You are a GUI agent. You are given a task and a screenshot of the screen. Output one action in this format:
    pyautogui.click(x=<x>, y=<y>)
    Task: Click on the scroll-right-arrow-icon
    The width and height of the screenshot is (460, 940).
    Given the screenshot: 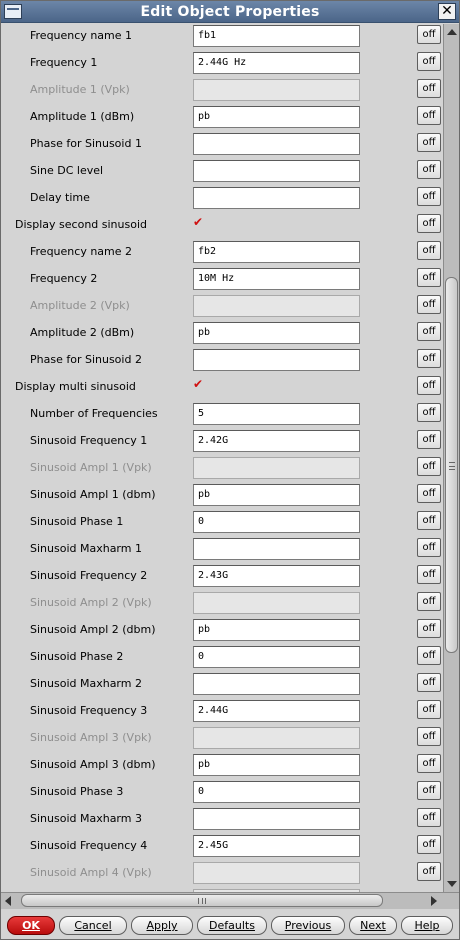 What is the action you would take?
    pyautogui.click(x=434, y=901)
    